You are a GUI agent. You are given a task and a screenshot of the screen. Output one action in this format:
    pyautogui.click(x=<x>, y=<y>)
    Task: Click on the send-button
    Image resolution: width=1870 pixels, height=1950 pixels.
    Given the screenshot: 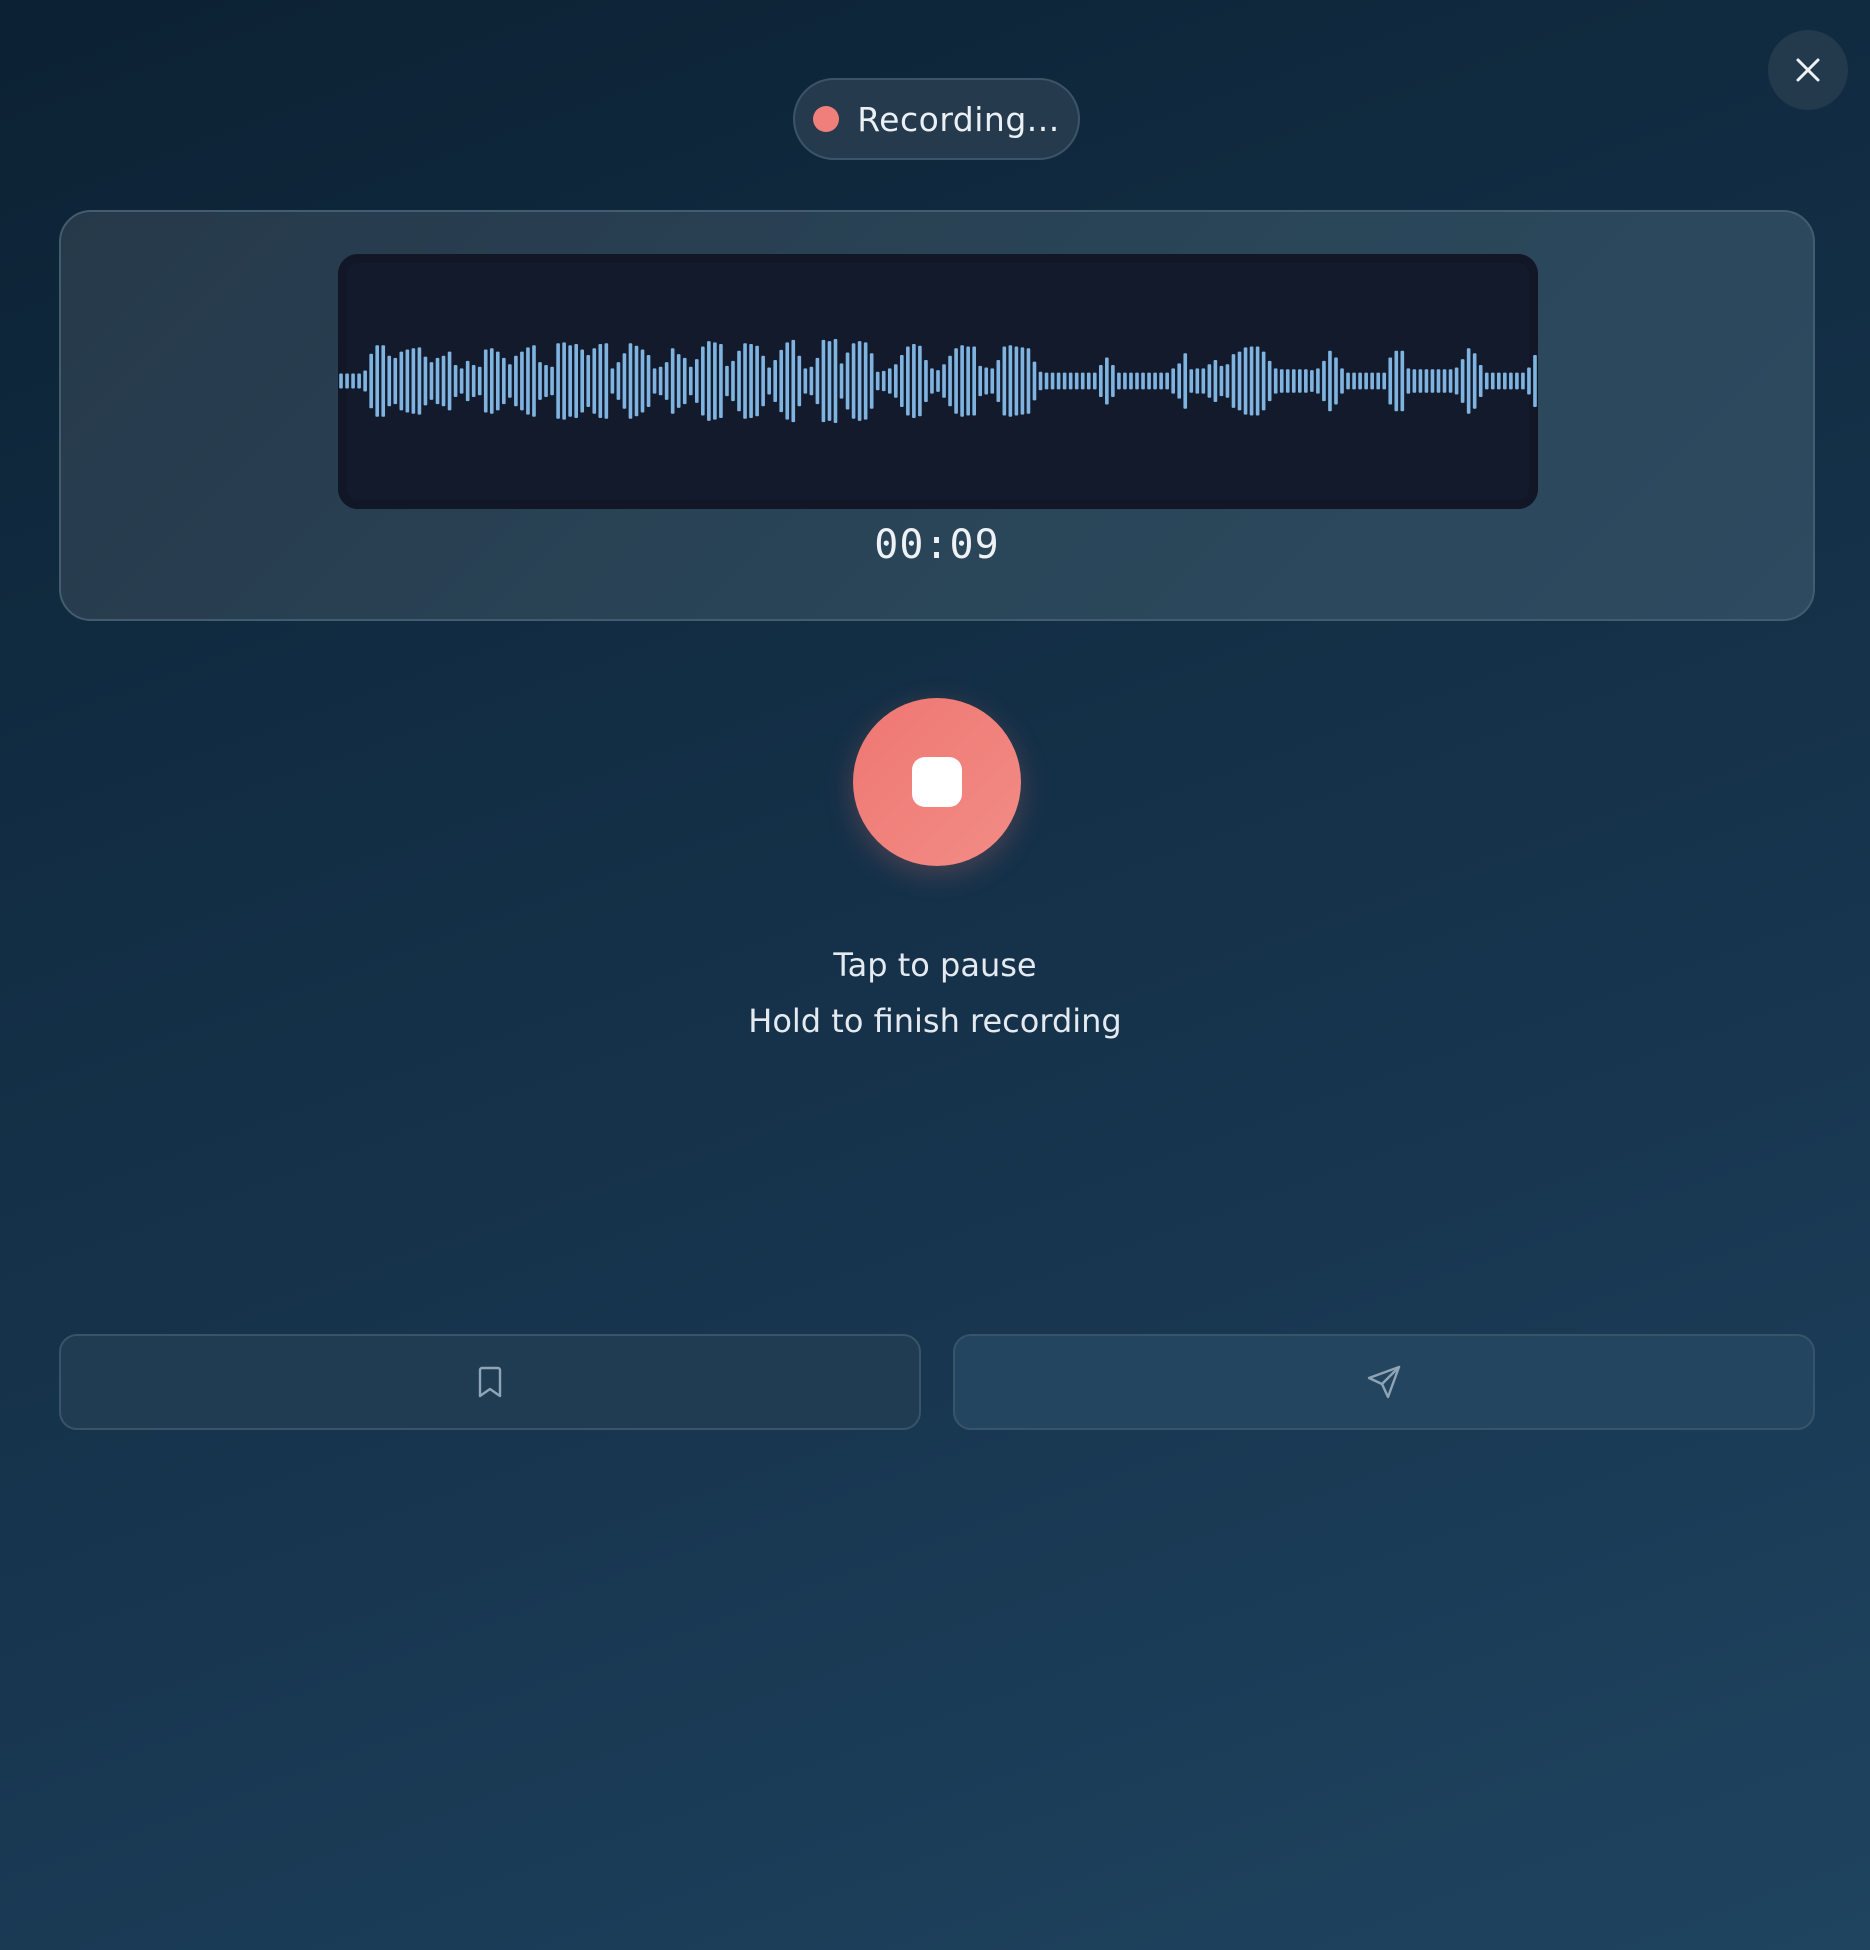 What is the action you would take?
    pyautogui.click(x=1384, y=1382)
    